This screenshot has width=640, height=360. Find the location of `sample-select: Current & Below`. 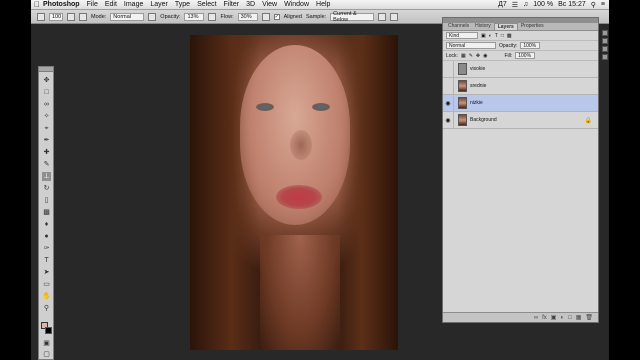

sample-select: Current & Below is located at coordinates (352, 17).